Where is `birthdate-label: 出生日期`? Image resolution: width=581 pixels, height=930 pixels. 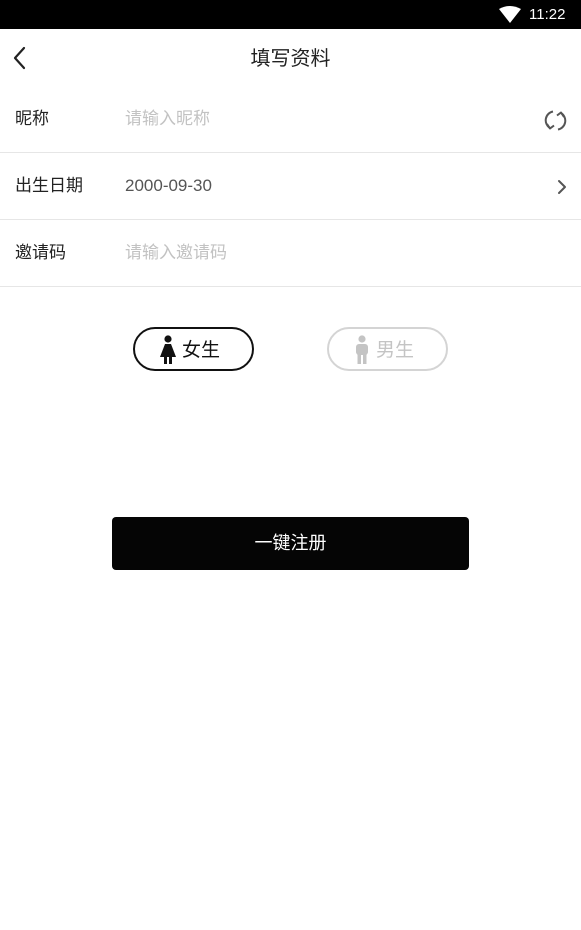
birthdate-label: 出生日期 is located at coordinates (49, 186).